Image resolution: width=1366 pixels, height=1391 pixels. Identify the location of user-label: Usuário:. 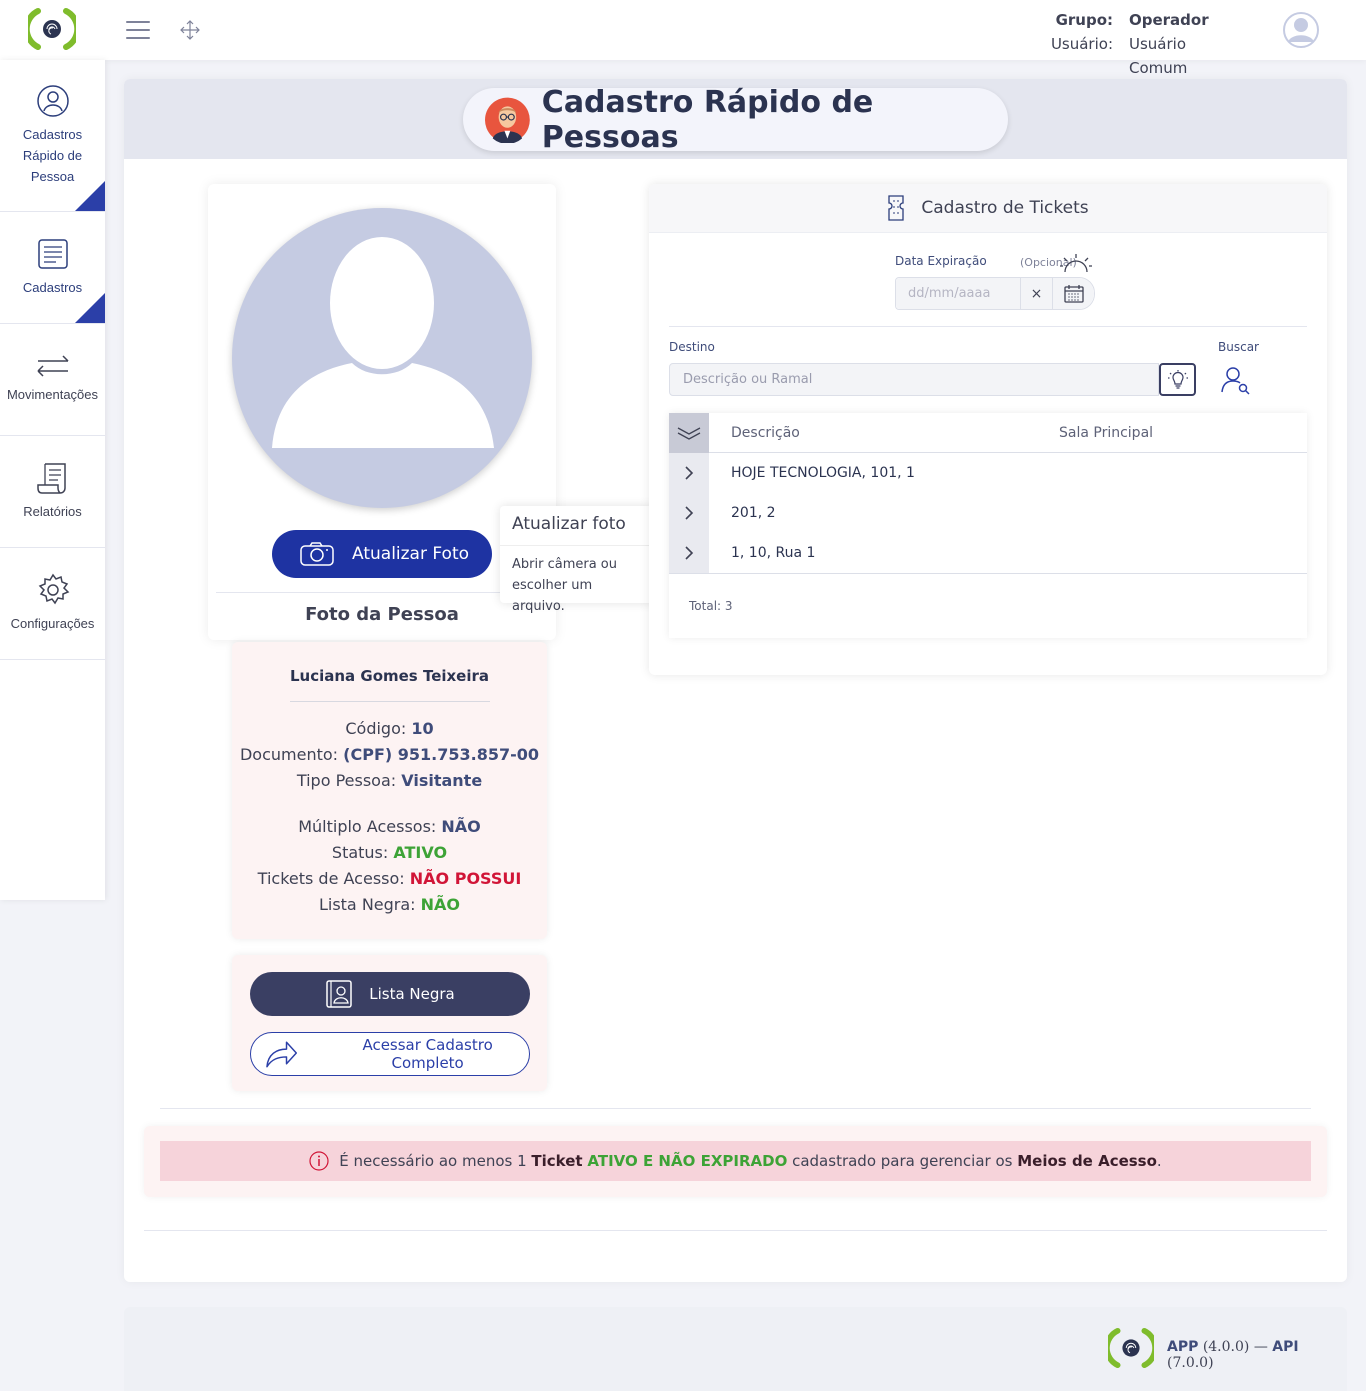
(1081, 44).